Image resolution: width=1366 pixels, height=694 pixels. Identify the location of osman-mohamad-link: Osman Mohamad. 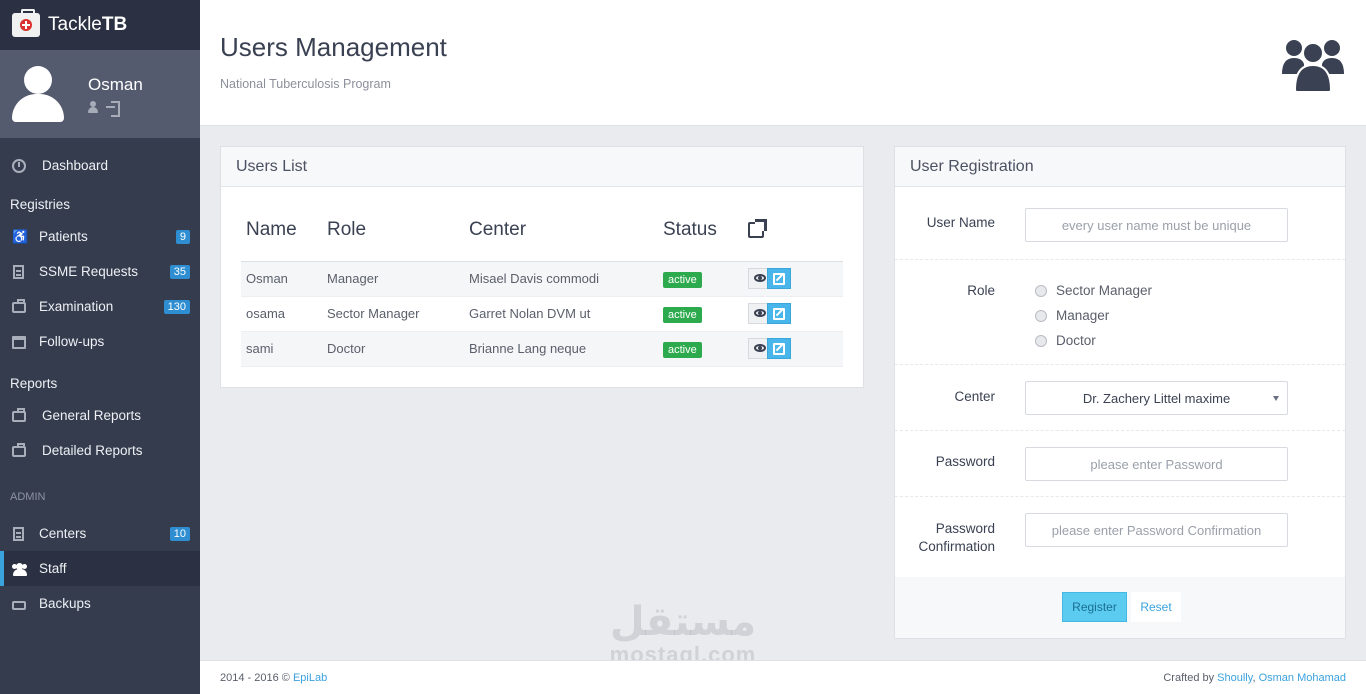
(1302, 678).